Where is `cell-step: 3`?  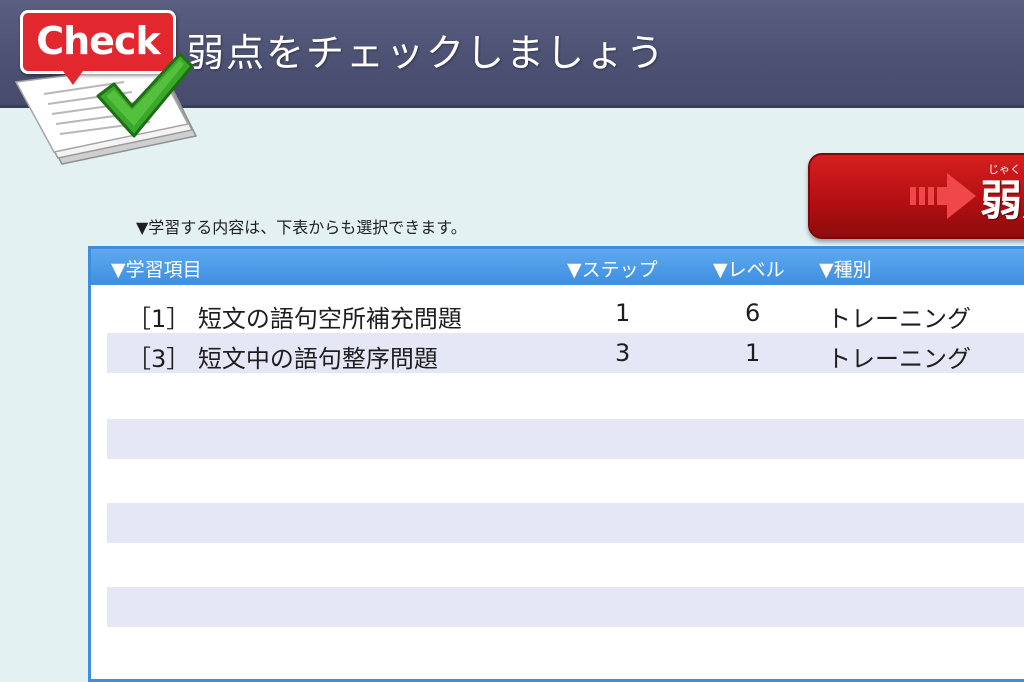 cell-step: 3 is located at coordinates (623, 353).